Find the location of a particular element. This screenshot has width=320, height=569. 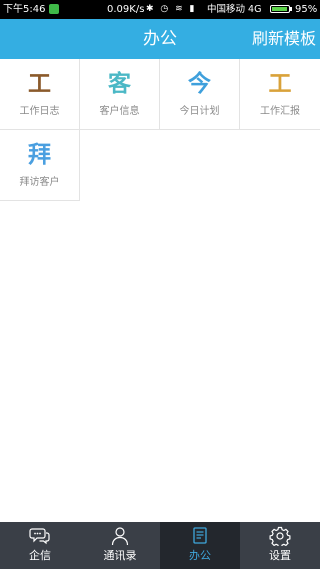

module-label: 拜访客户 is located at coordinates (39, 182).